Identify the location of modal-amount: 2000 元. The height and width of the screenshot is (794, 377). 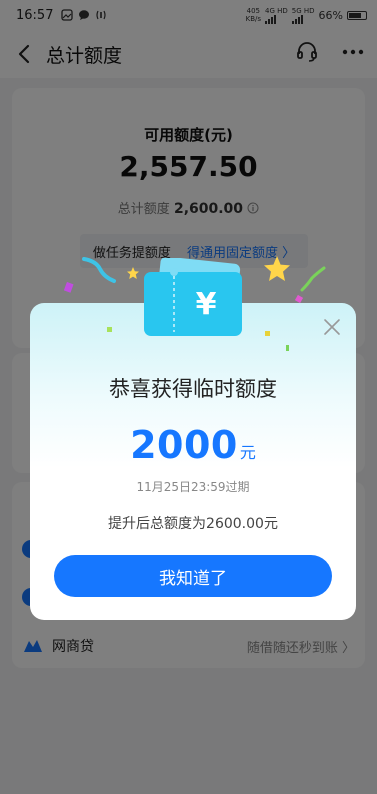
(193, 445).